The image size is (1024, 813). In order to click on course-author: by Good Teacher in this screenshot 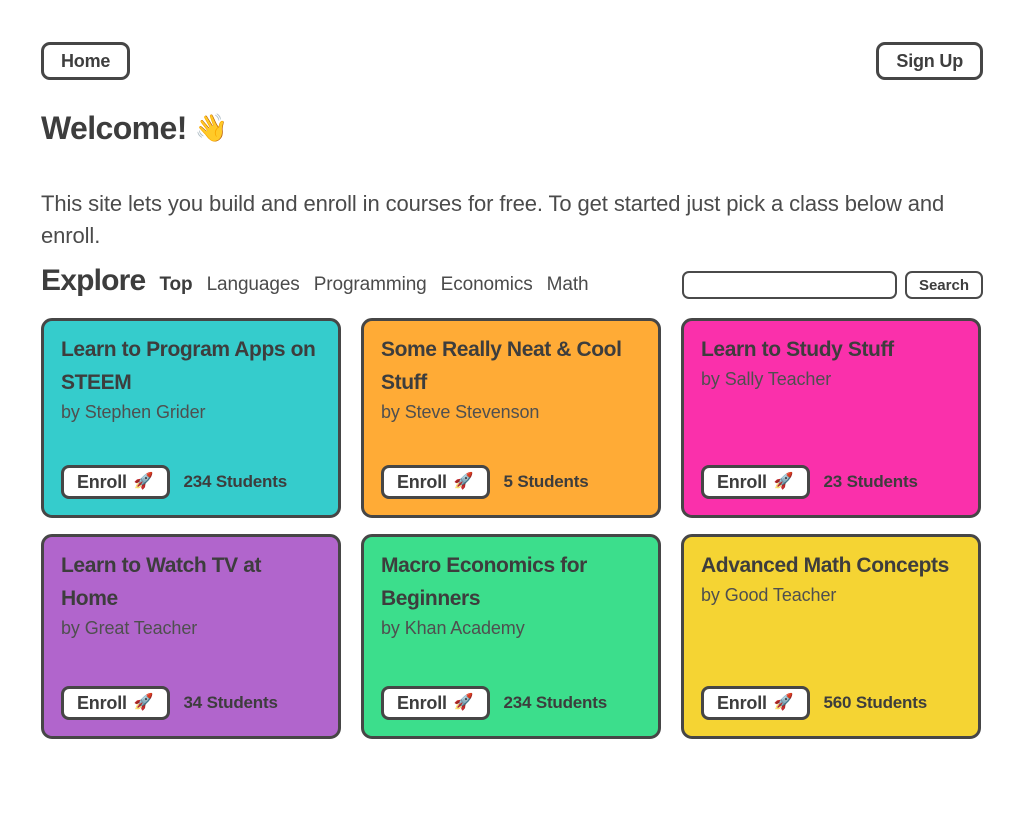, I will do `click(769, 595)`.